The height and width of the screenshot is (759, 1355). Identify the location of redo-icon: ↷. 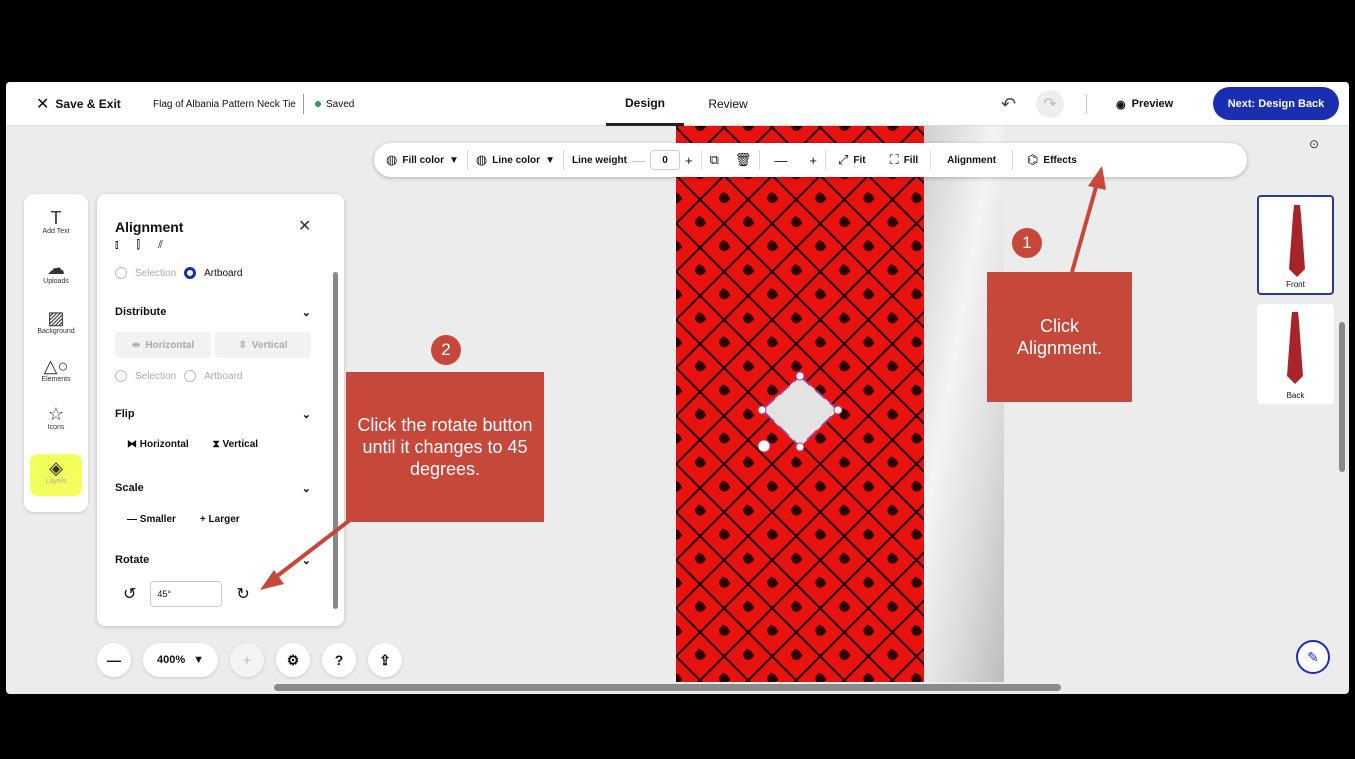
(1050, 104).